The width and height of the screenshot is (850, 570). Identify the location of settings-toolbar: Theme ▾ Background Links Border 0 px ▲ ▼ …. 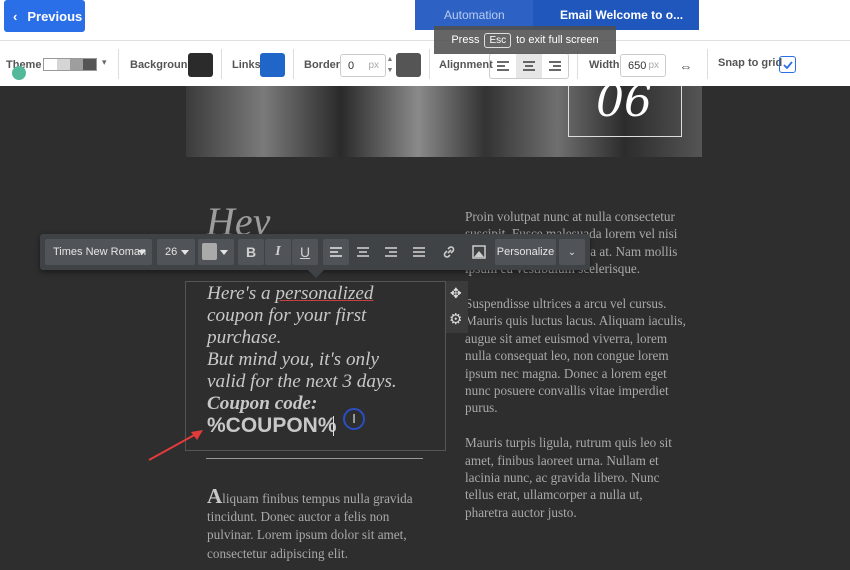
(425, 63).